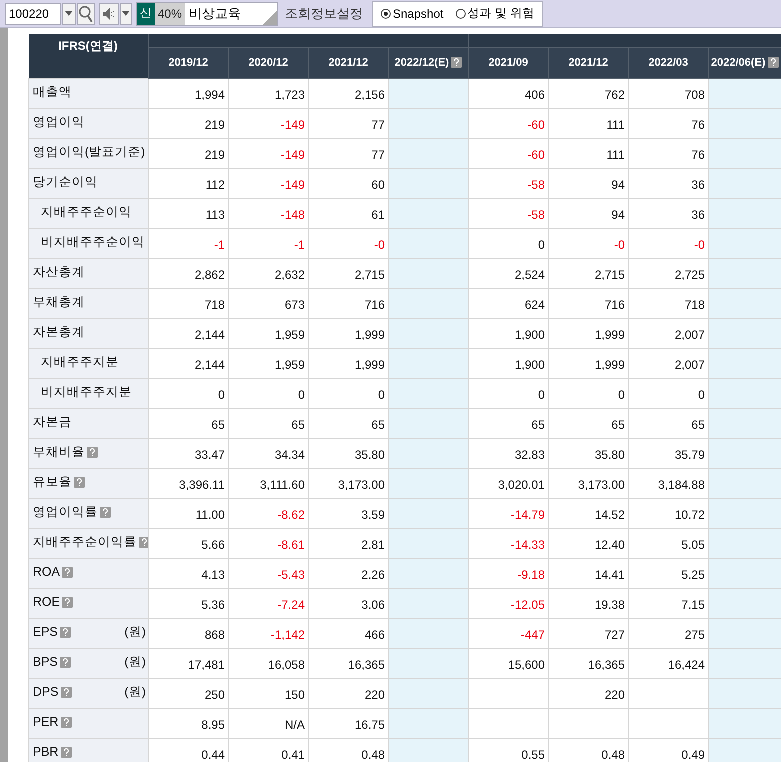 Image resolution: width=781 pixels, height=762 pixels. What do you see at coordinates (86, 13) in the screenshot?
I see `search-button` at bounding box center [86, 13].